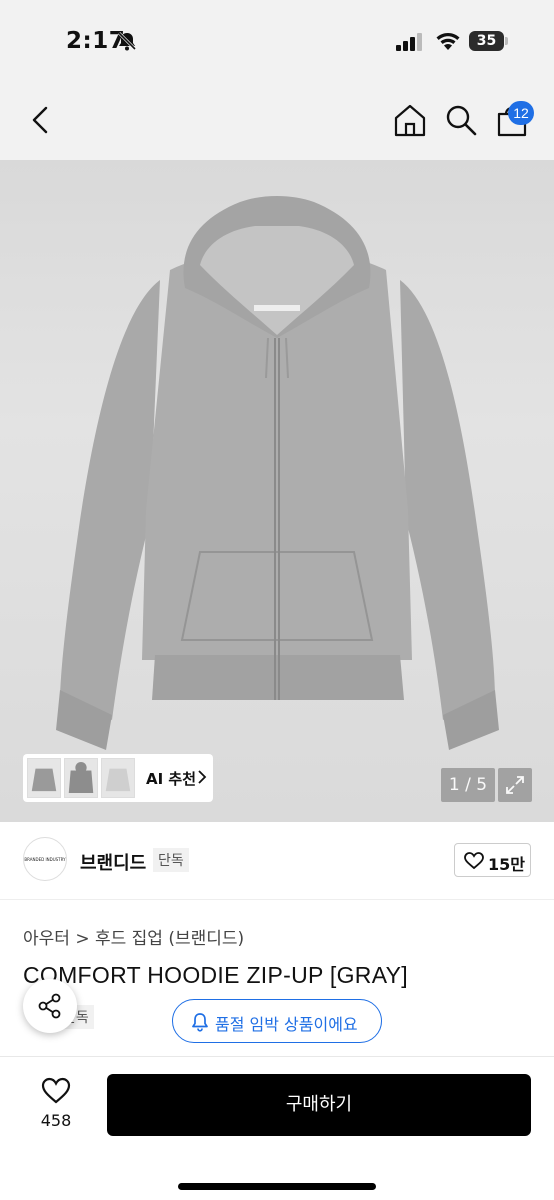 Image resolution: width=554 pixels, height=1200 pixels. I want to click on brand-logo: BRANDED INDUSTRY, so click(45, 859).